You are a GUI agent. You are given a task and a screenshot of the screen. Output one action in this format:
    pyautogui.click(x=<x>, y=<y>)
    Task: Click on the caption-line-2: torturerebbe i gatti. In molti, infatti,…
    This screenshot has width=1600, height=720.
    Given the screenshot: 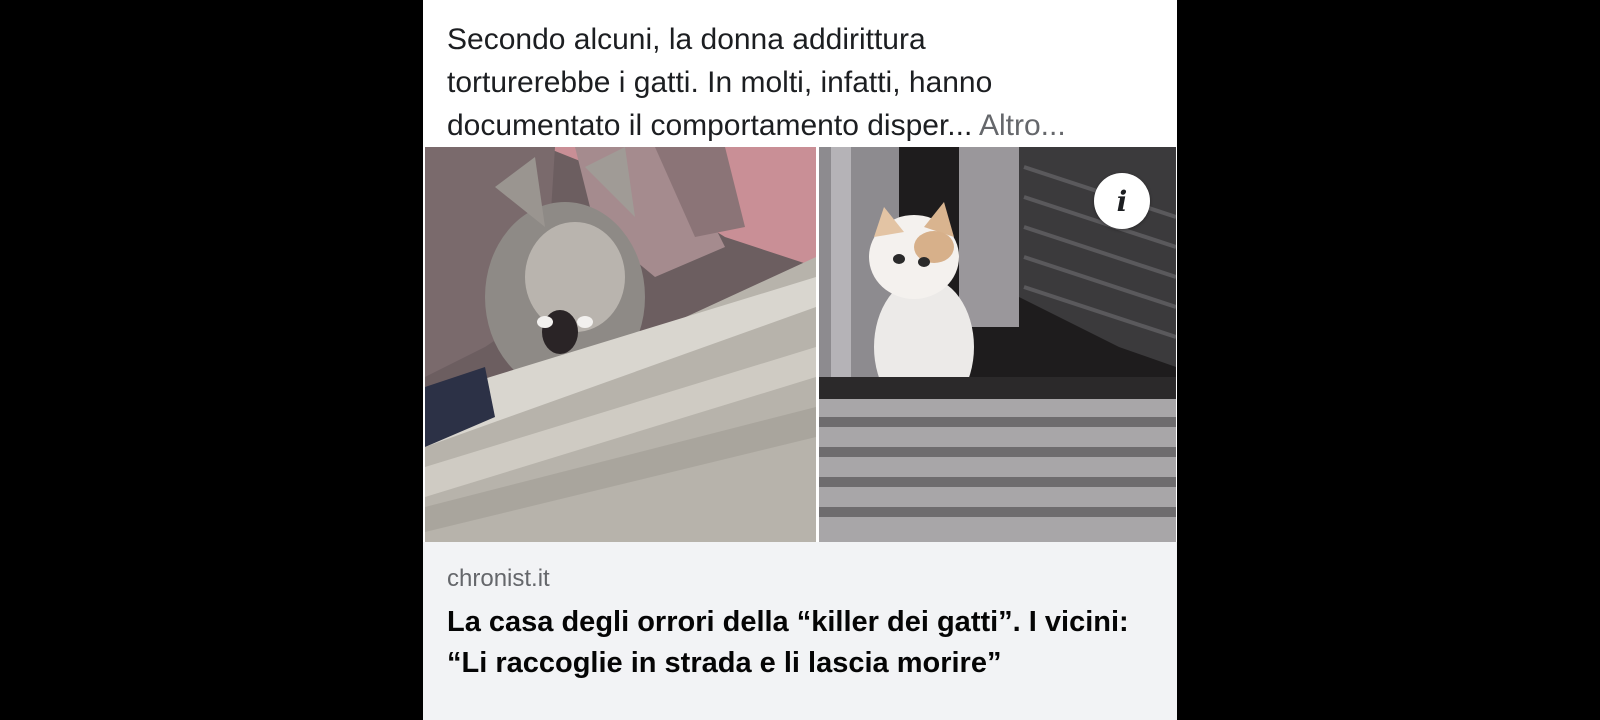 What is the action you would take?
    pyautogui.click(x=720, y=82)
    